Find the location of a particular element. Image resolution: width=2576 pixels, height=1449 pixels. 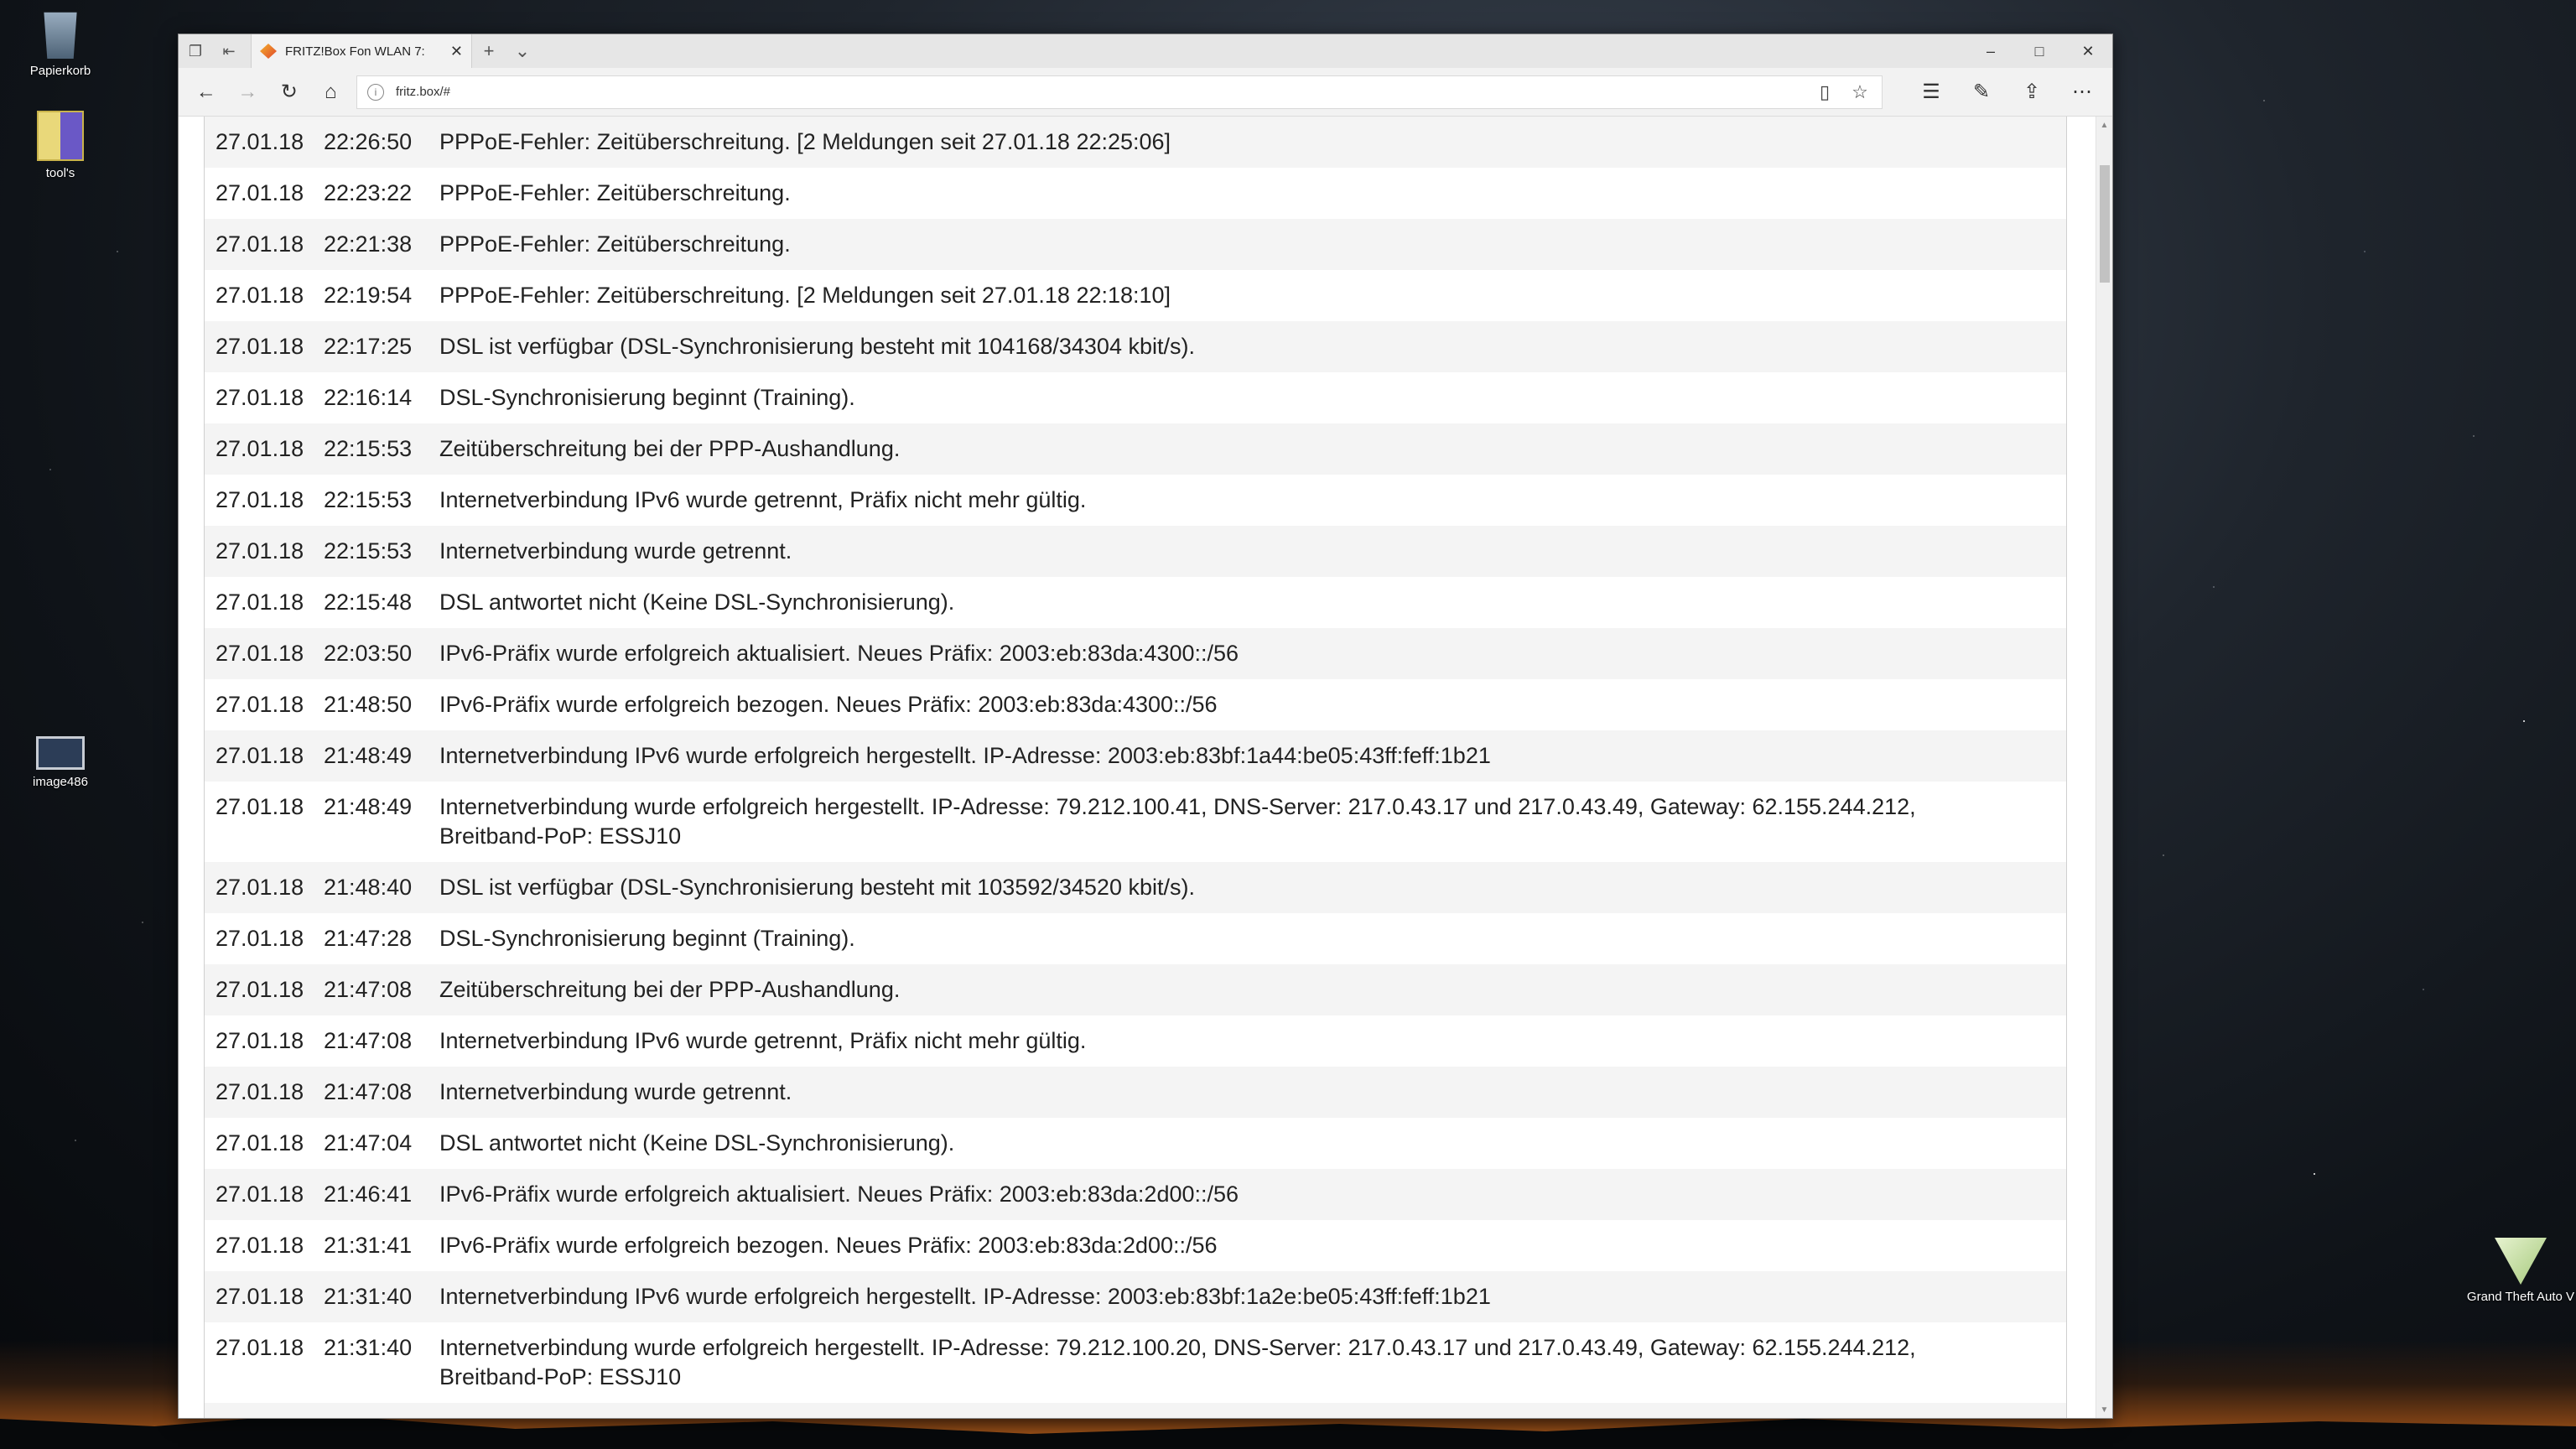

navigation-bar: ← → ↻ ⌂ i fritz.box/# ▯ ☆ ☰ ✎ ⇪ ⋯ is located at coordinates (1145, 92).